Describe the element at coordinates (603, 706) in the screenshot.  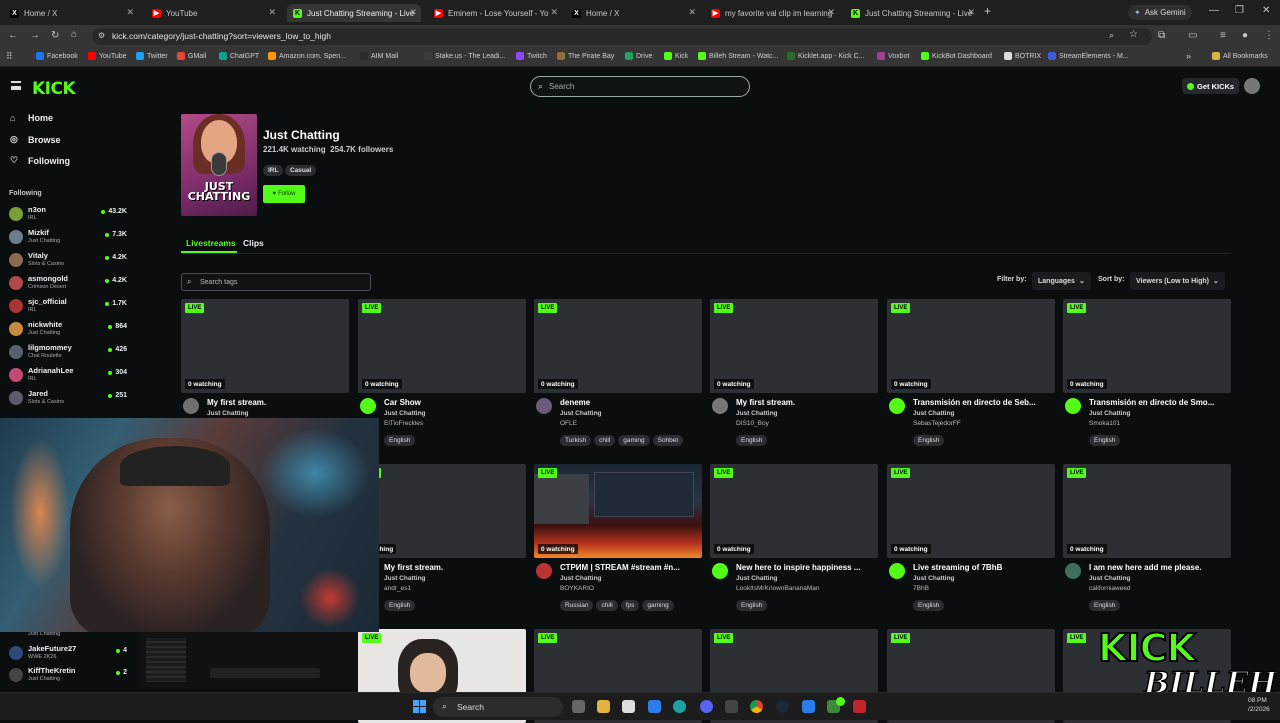
I see `file-explorer-icon` at that location.